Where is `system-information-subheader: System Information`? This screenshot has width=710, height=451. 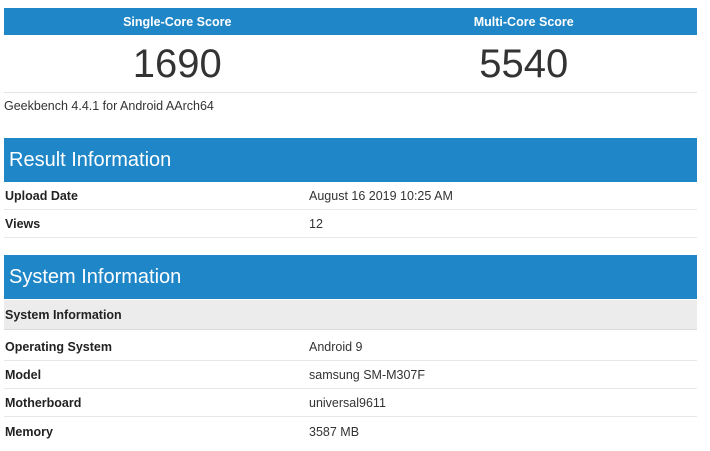 system-information-subheader: System Information is located at coordinates (350, 315).